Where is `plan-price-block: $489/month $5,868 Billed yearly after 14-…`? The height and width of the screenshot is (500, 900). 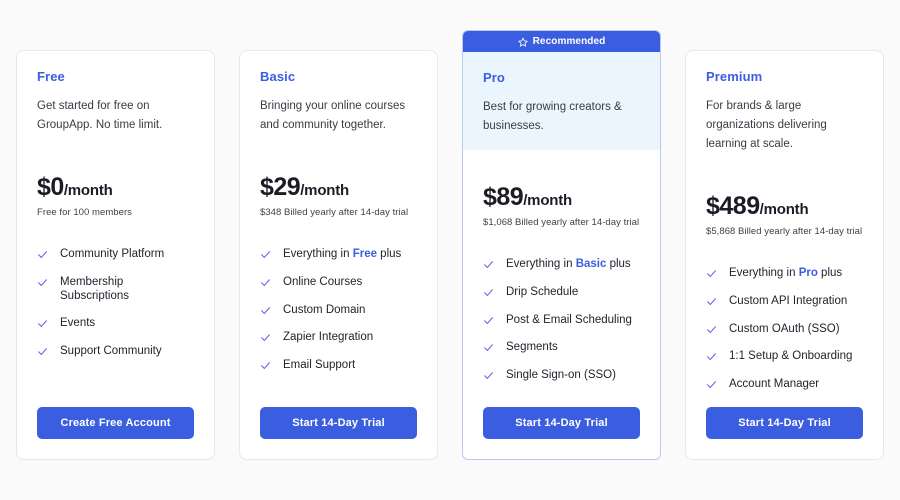
plan-price-block: $489/month $5,868 Billed yearly after 14-… is located at coordinates (784, 214).